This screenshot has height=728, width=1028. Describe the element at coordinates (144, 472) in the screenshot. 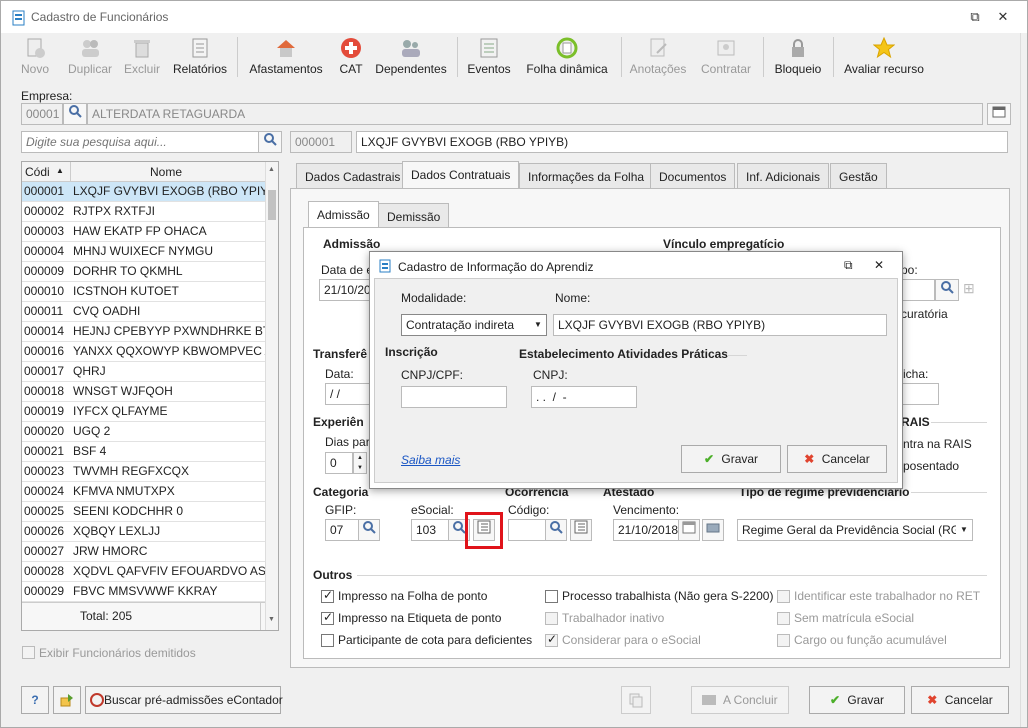

I see `table-row: 000023 TWVMH REGFXCQX` at that location.